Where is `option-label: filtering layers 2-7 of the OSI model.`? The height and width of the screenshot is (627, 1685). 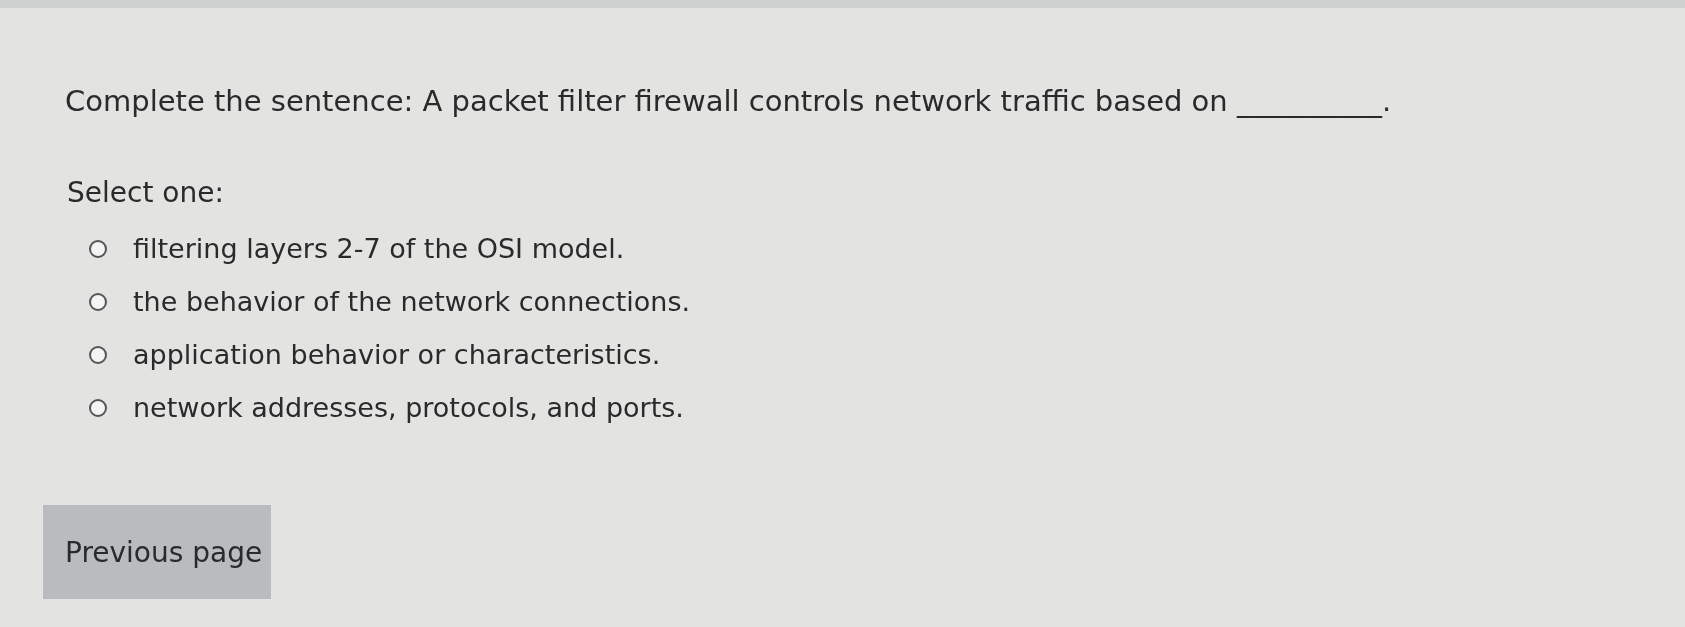
option-label: filtering layers 2-7 of the OSI model. is located at coordinates (379, 248).